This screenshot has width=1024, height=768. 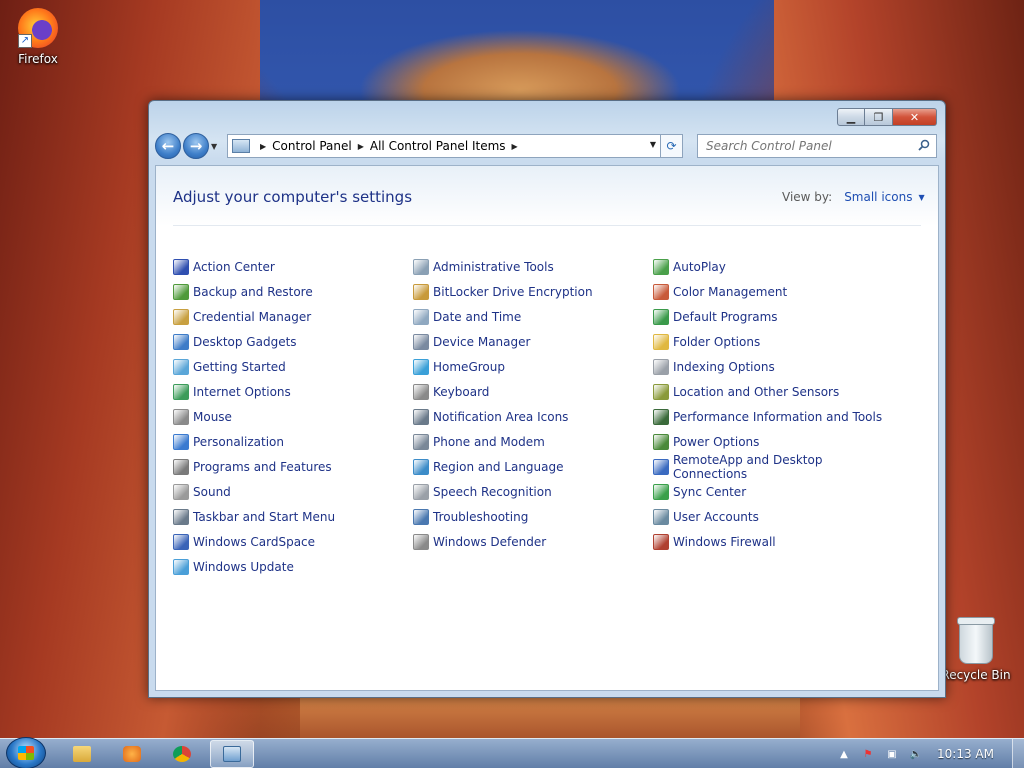 I want to click on cp-item-speech-recognition: Speech Recognition, so click(x=533, y=491).